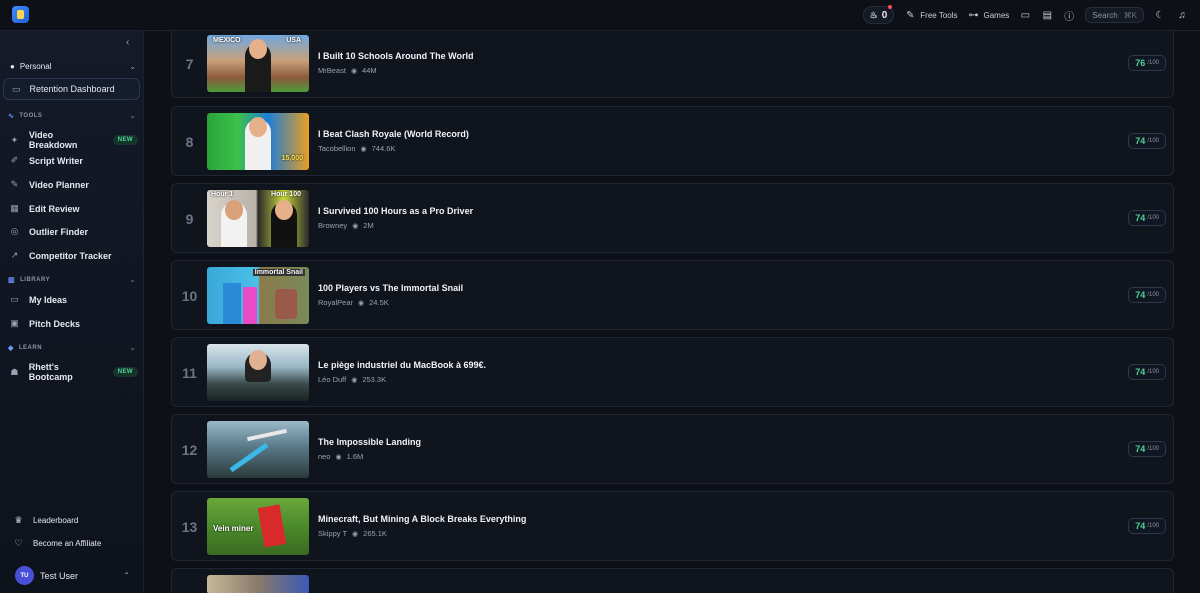 Image resolution: width=1200 pixels, height=593 pixels. Describe the element at coordinates (72, 280) in the screenshot. I see `section-library: ▥ LIBRARY ⌄` at that location.